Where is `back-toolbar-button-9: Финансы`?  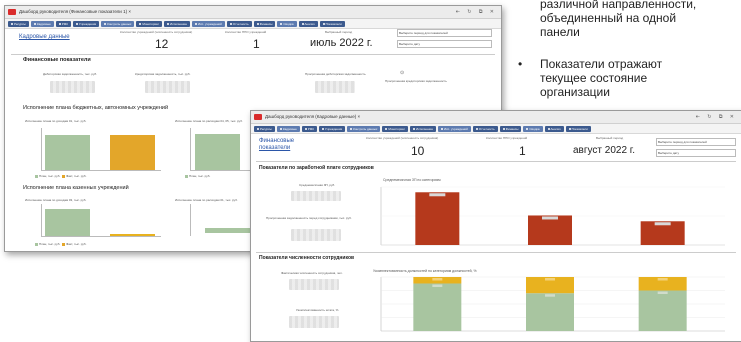 back-toolbar-button-9: Финансы is located at coordinates (264, 23).